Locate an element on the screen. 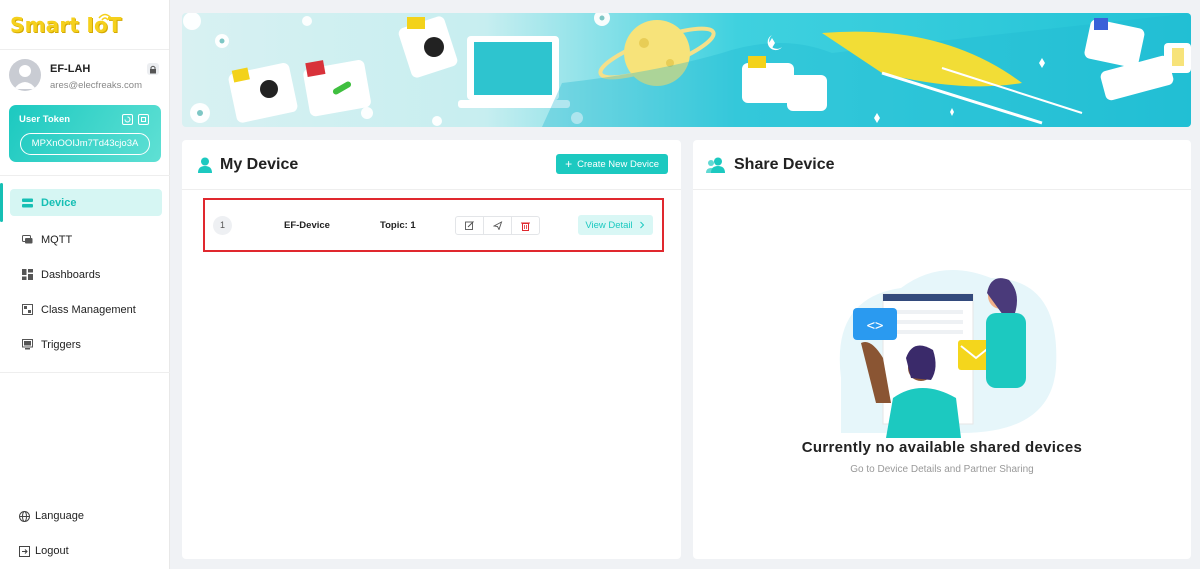 The height and width of the screenshot is (569, 1200). logout-icon is located at coordinates (24, 551).